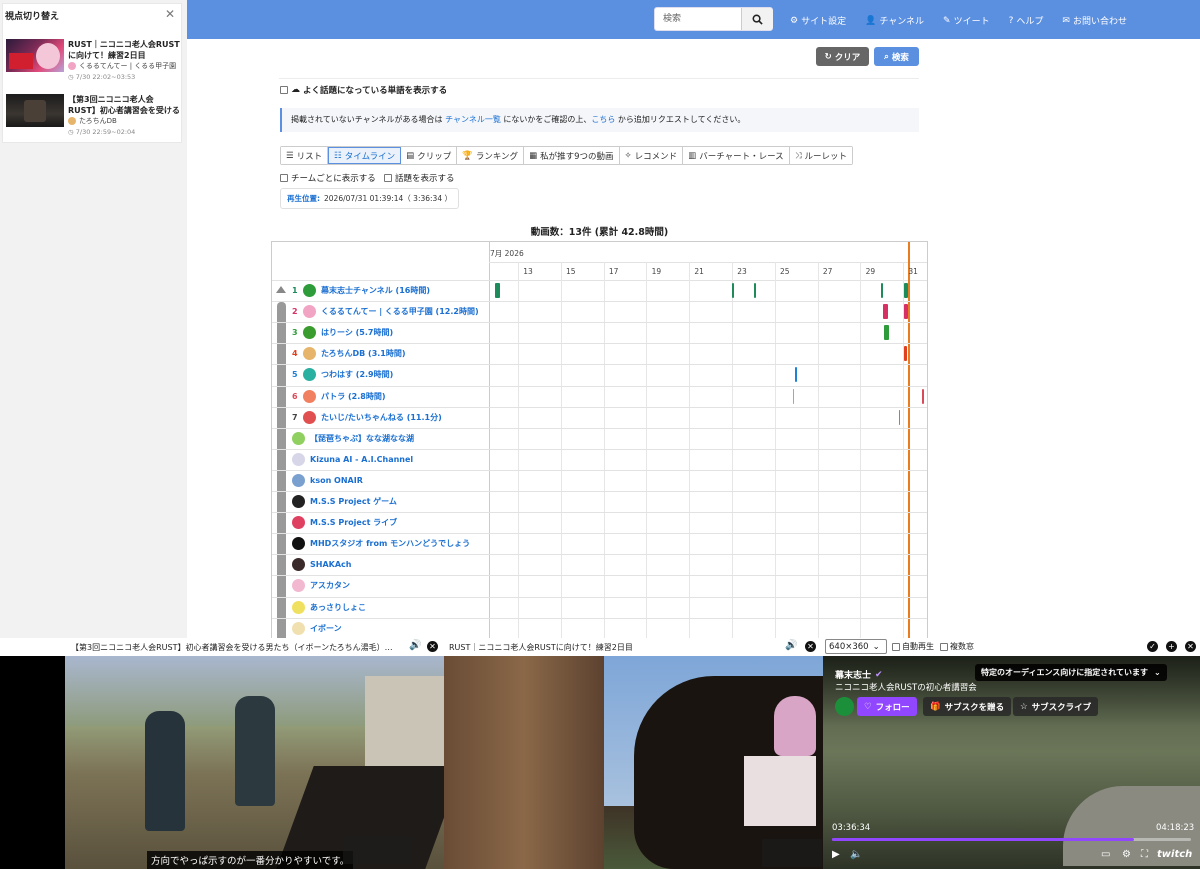  Describe the element at coordinates (473, 119) in the screenshot. I see `channel-list-link: チャンネル一覧` at that location.